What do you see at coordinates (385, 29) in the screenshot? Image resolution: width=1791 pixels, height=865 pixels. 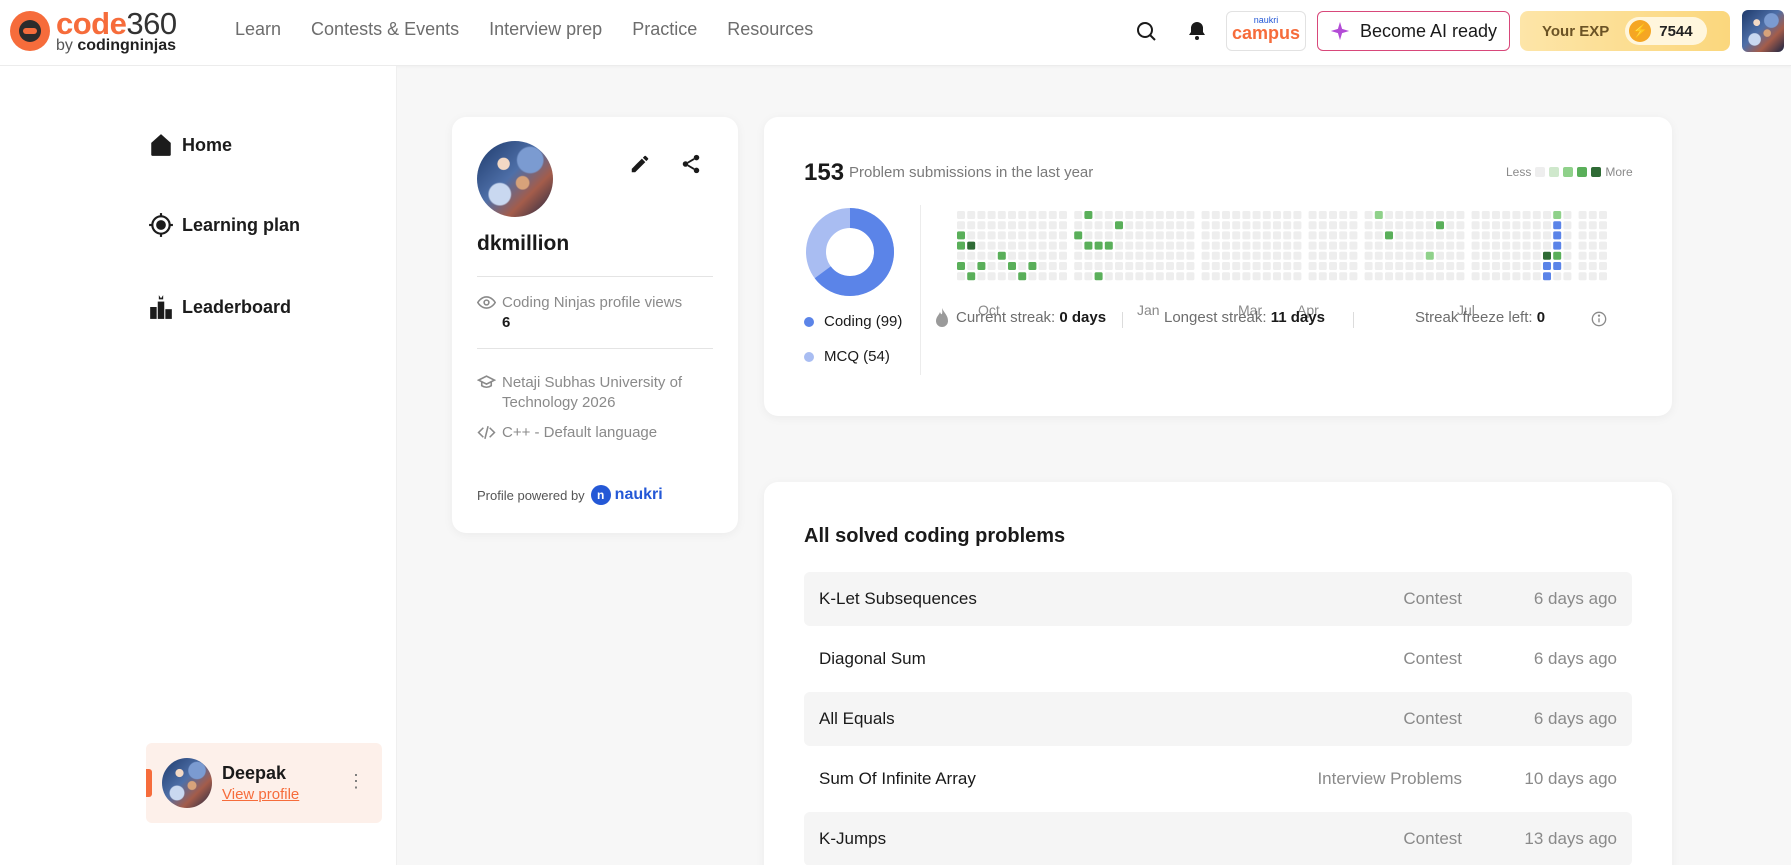 I see `nav-contests-events: Contests & Events` at bounding box center [385, 29].